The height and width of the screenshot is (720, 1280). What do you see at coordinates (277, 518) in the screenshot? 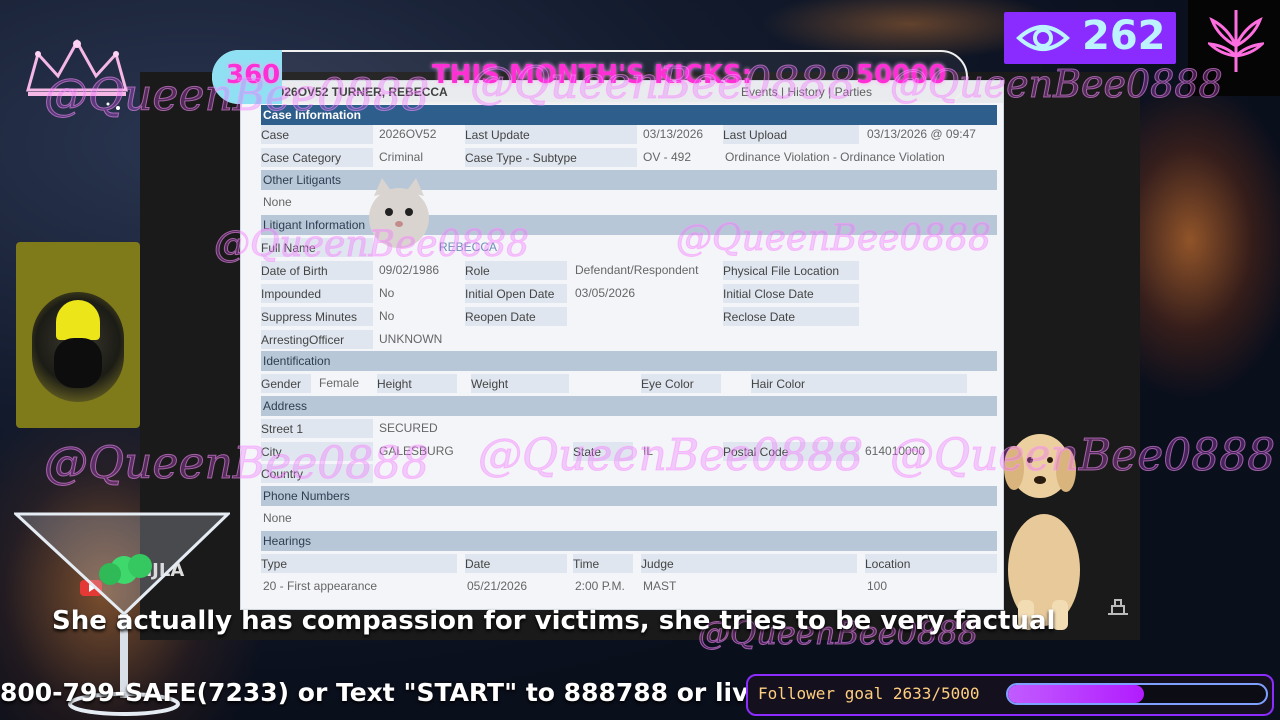
I see `phone-value: None` at bounding box center [277, 518].